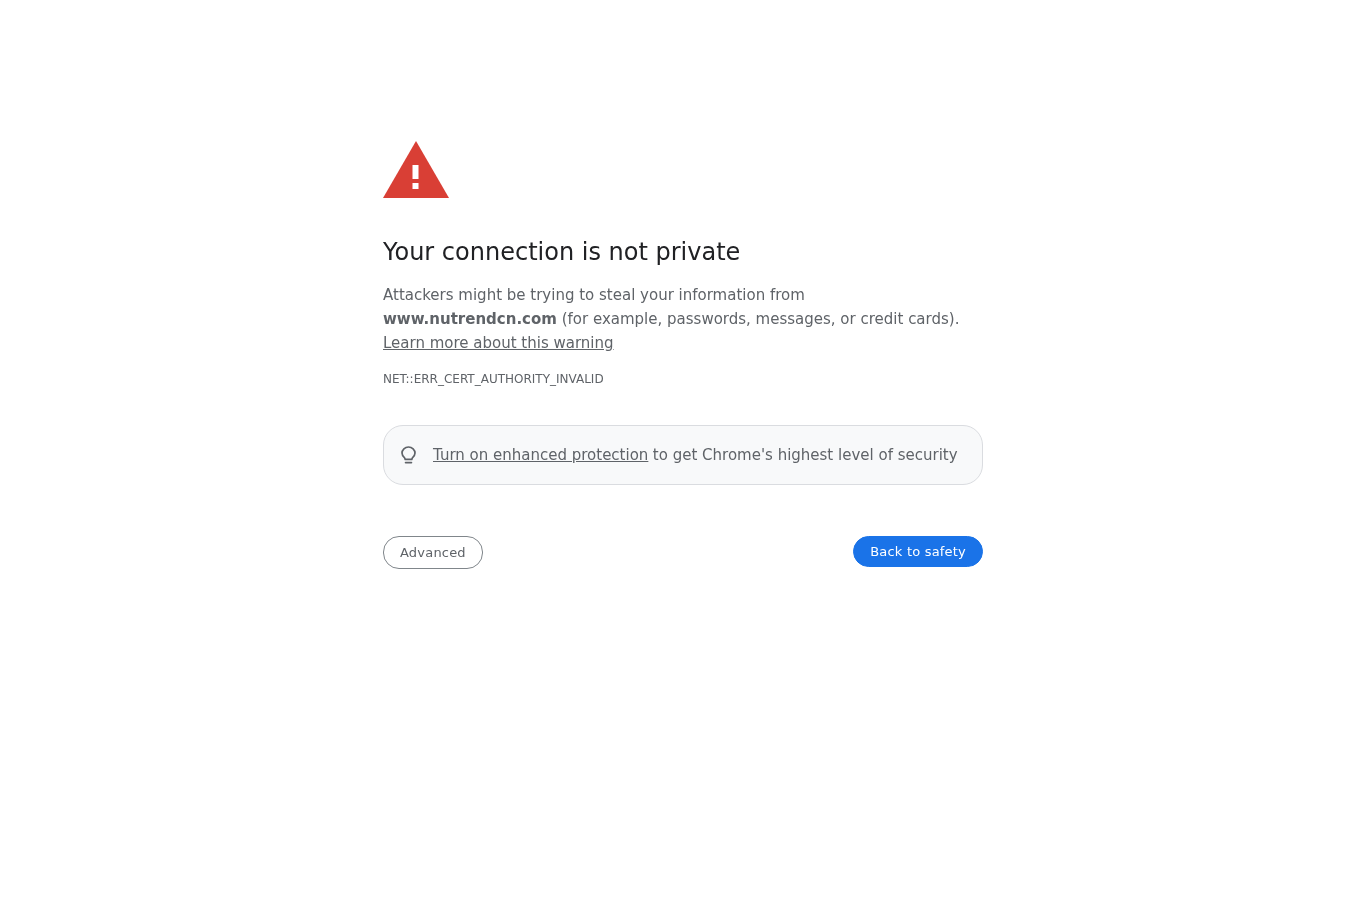  What do you see at coordinates (541, 455) in the screenshot?
I see `enhanced-protection-link: Turn on enhanced protection` at bounding box center [541, 455].